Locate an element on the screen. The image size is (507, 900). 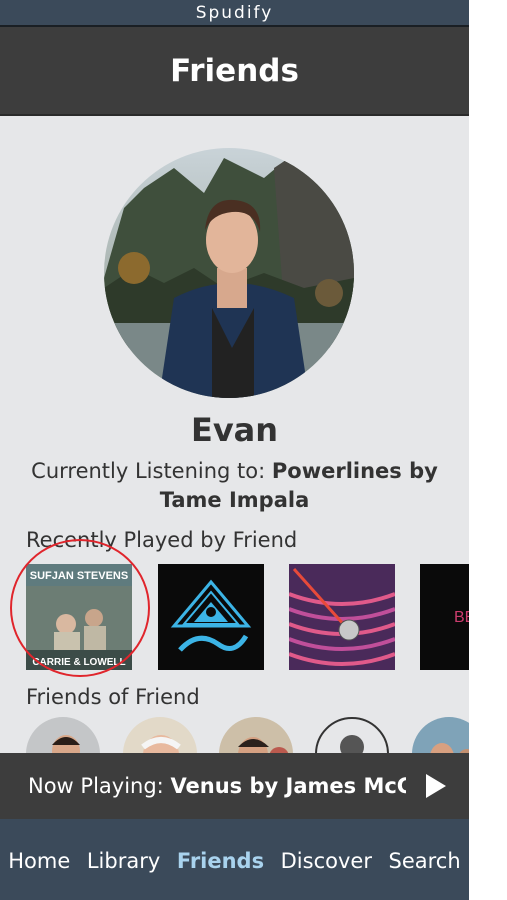
album-cover-currents is located at coordinates (342, 617).